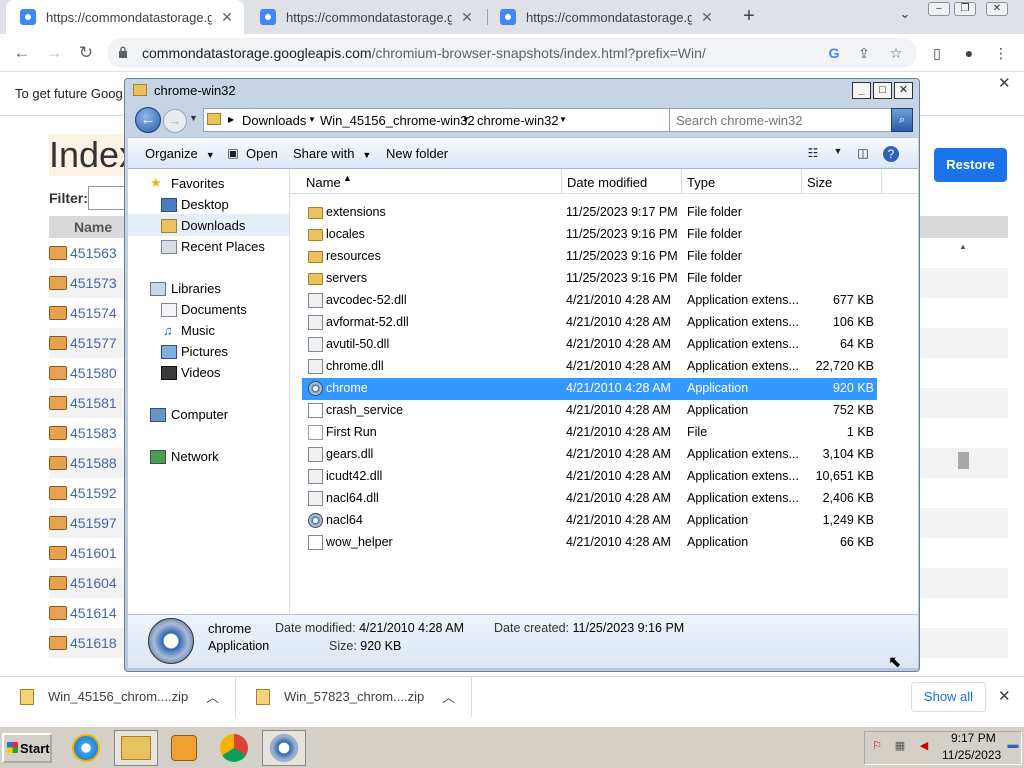 The image size is (1024, 768). Describe the element at coordinates (891, 154) in the screenshot. I see `help-icon: ?` at that location.